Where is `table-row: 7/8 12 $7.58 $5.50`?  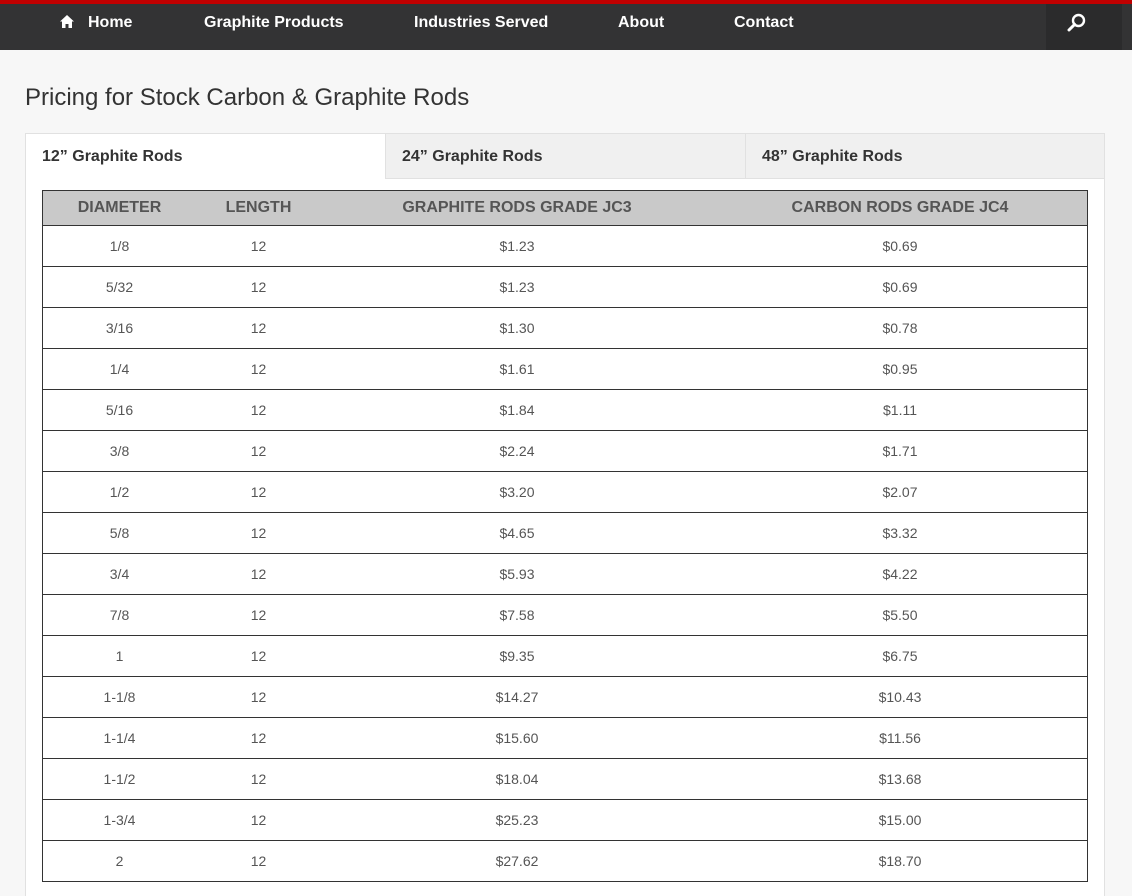
table-row: 7/8 12 $7.58 $5.50 is located at coordinates (565, 615).